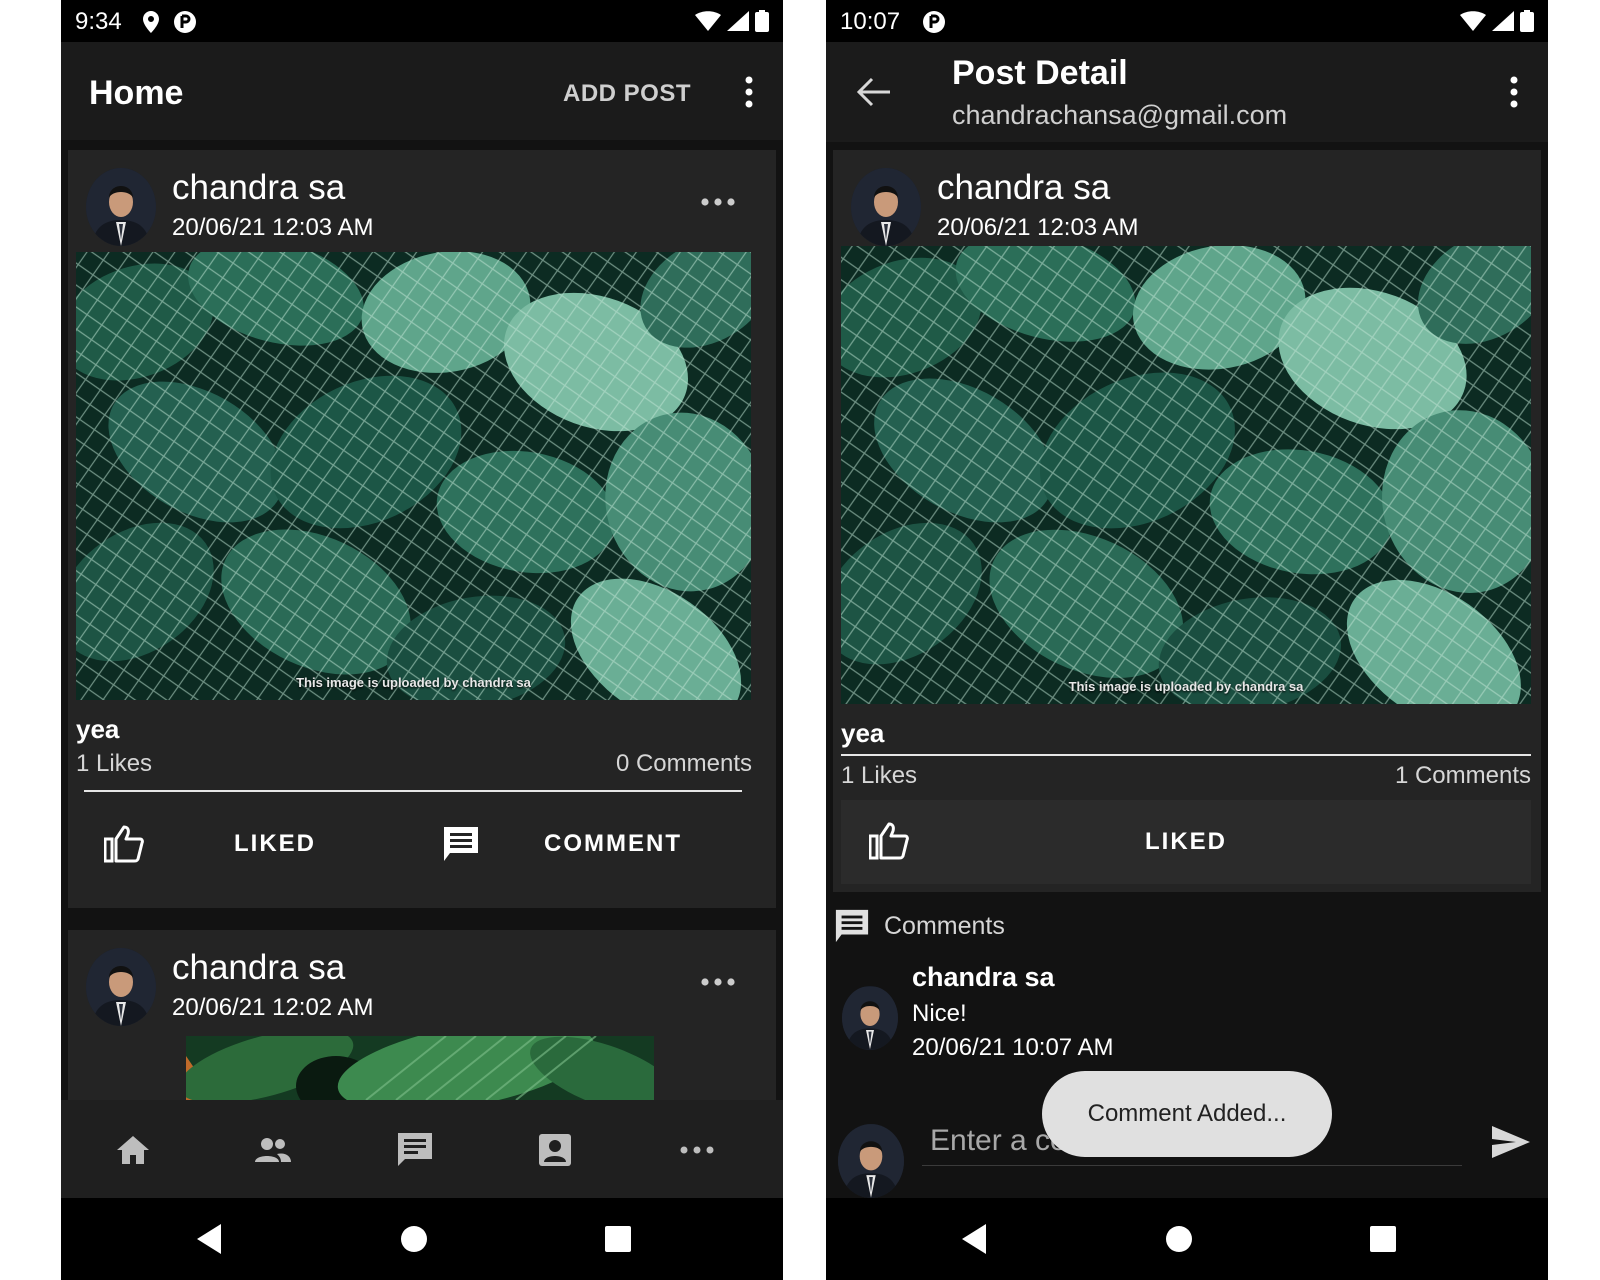  What do you see at coordinates (874, 92) in the screenshot?
I see `back-arrow-icon` at bounding box center [874, 92].